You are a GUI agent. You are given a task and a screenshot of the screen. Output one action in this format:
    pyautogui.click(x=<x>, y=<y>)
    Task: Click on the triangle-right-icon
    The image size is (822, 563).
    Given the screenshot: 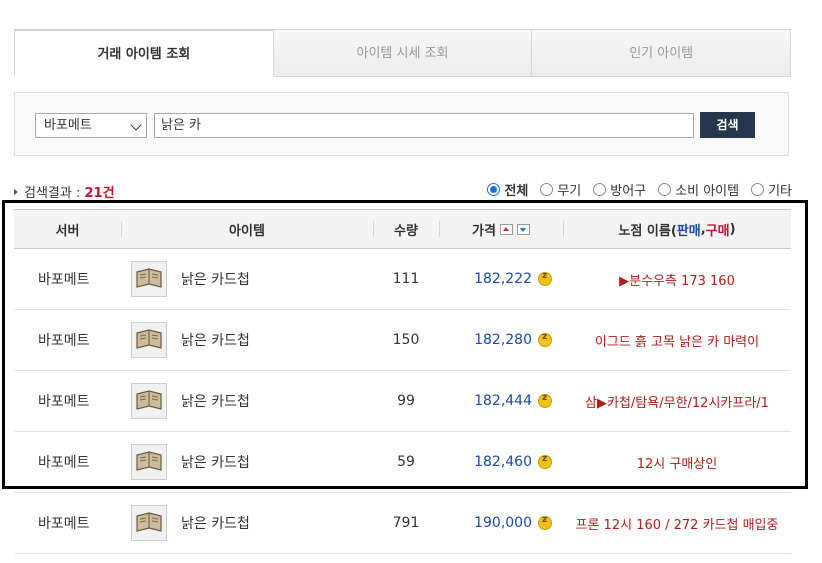 What is the action you would take?
    pyautogui.click(x=16, y=192)
    